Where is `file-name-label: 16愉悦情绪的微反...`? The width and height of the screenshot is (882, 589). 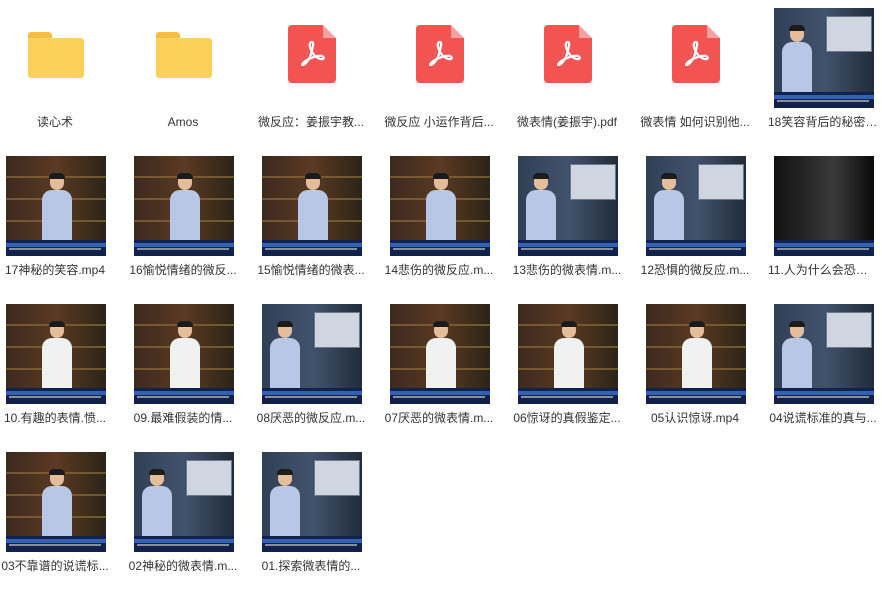
file-name-label: 16愉悦情绪的微反... is located at coordinates (183, 270).